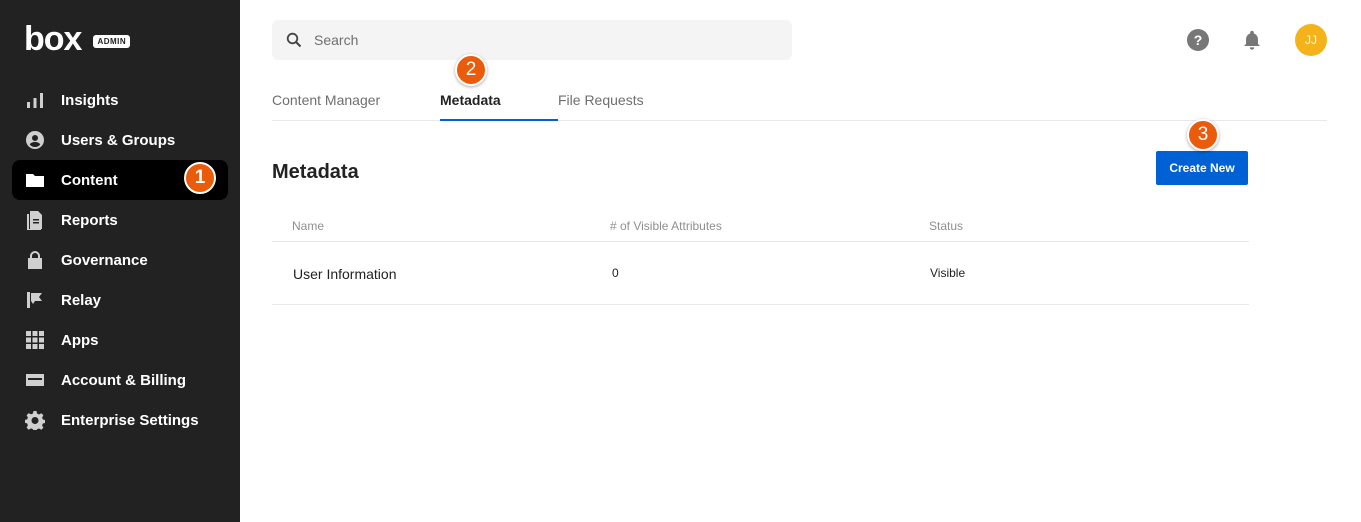 The image size is (1361, 522). I want to click on sidebar-item-apps: Apps, so click(120, 340).